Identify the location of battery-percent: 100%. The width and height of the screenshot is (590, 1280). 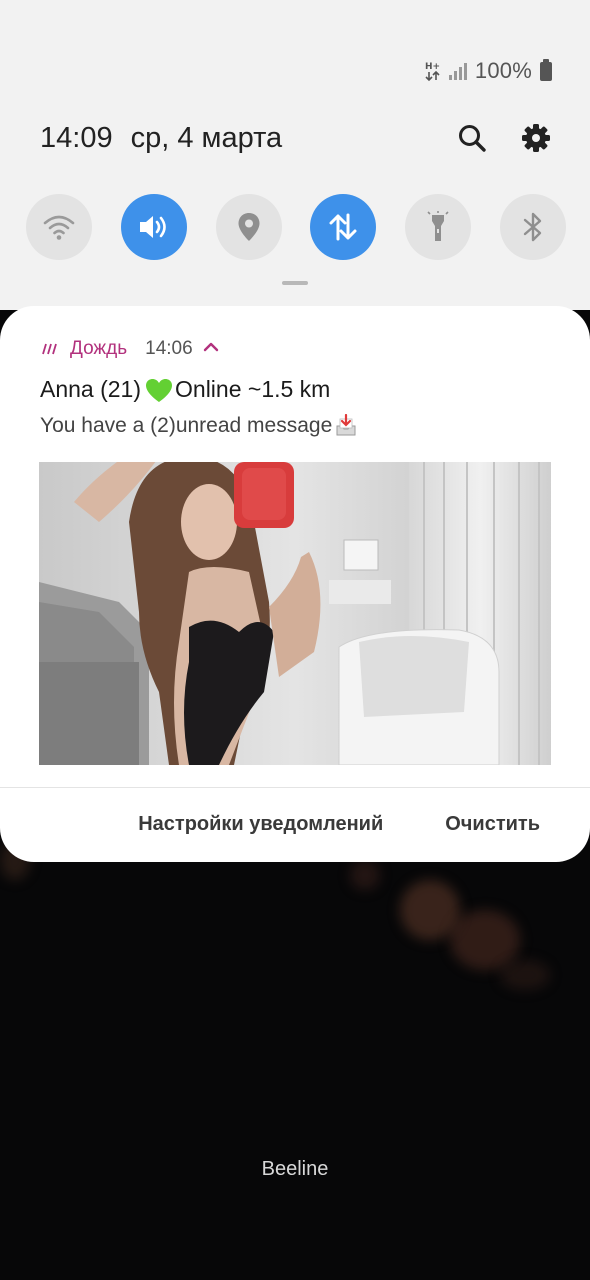
(503, 70).